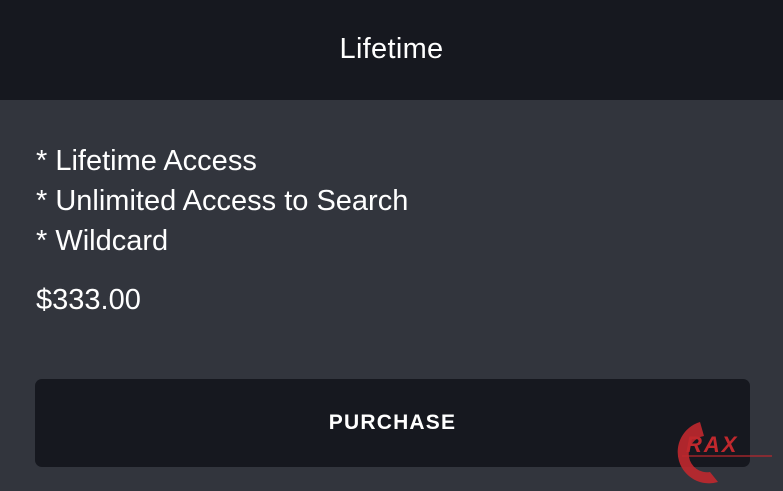 Image resolution: width=783 pixels, height=491 pixels. What do you see at coordinates (88, 300) in the screenshot?
I see `plan-price: $333.00` at bounding box center [88, 300].